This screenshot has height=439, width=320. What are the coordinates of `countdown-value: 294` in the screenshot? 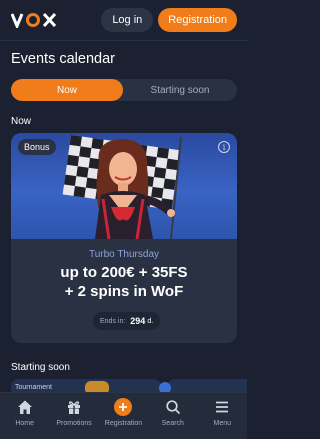 It's located at (138, 321).